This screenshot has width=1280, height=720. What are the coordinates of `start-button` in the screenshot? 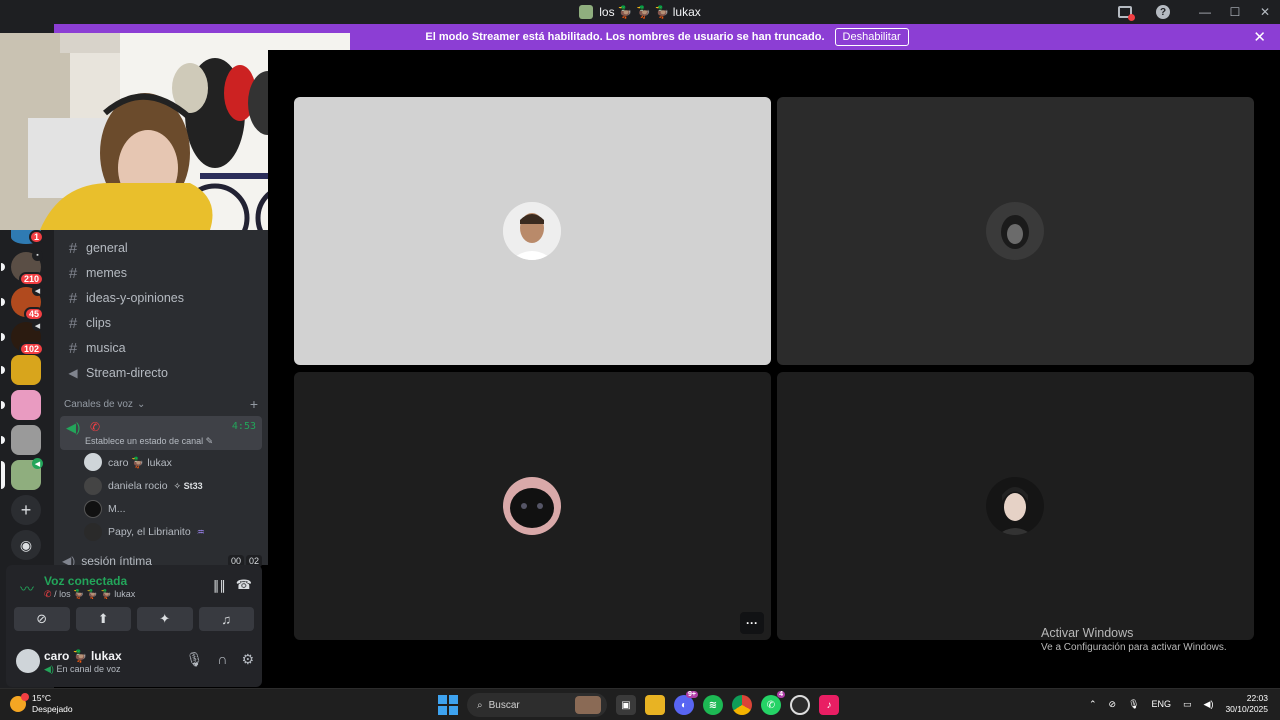 It's located at (448, 705).